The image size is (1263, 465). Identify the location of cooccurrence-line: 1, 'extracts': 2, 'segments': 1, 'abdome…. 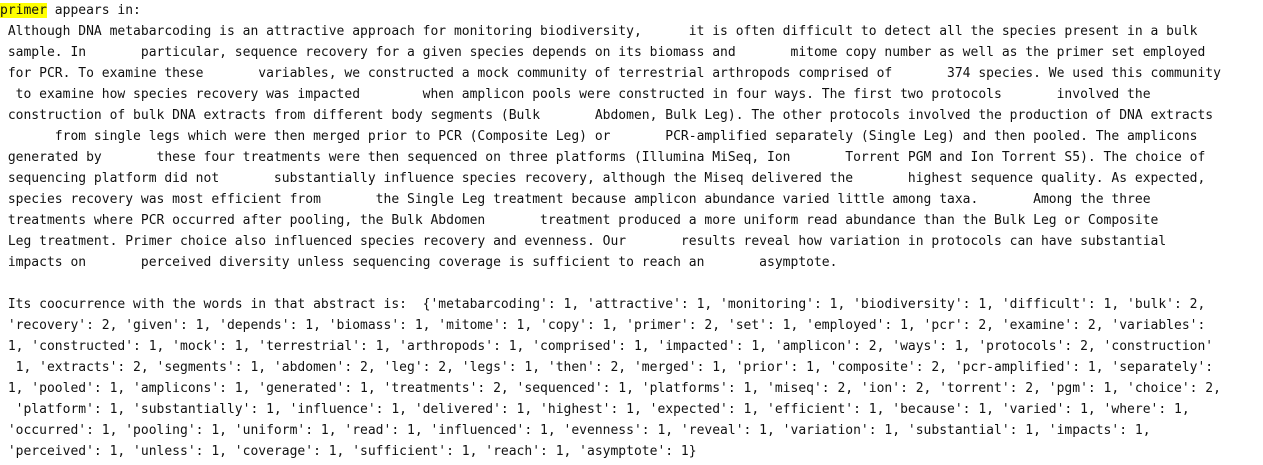
(607, 367).